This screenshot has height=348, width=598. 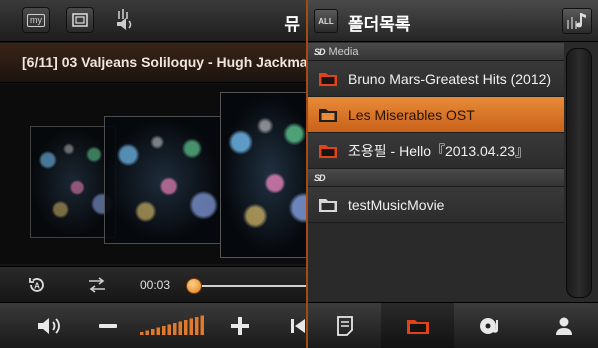 I want to click on person-icon, so click(x=563, y=326).